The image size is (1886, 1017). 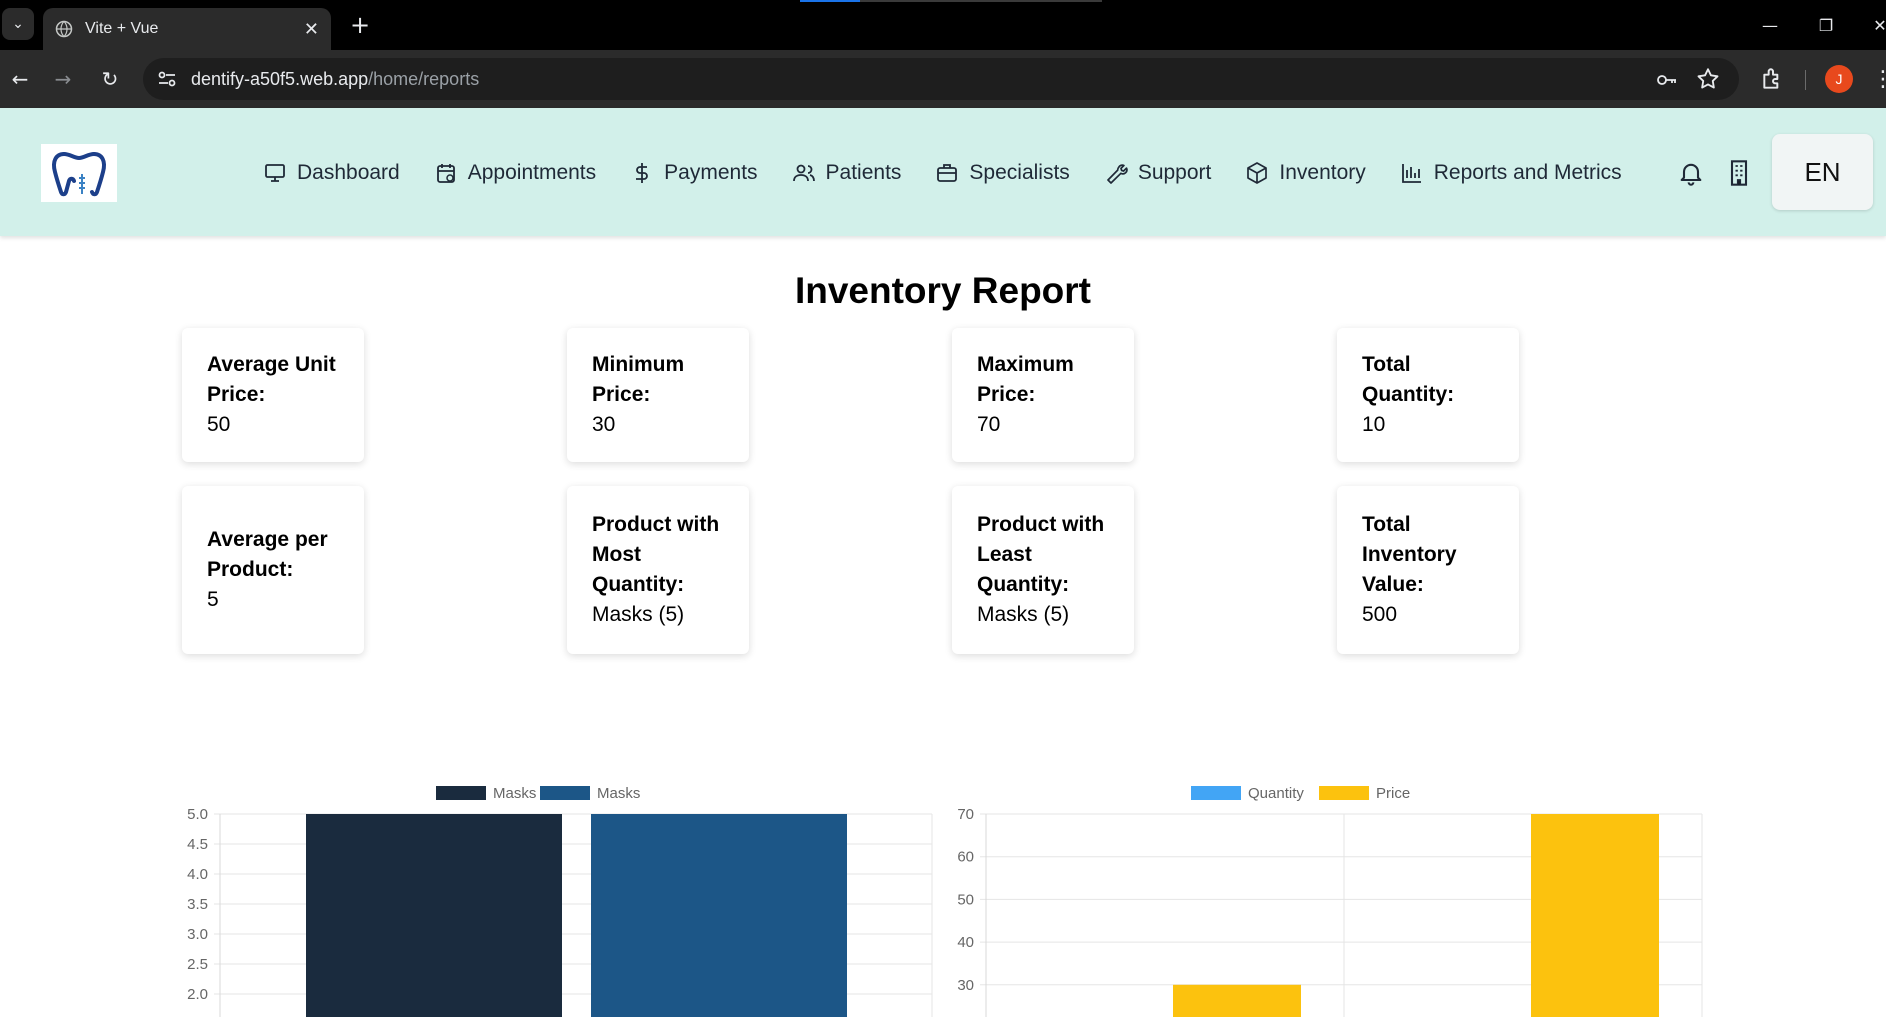 I want to click on app-logo, so click(x=79, y=173).